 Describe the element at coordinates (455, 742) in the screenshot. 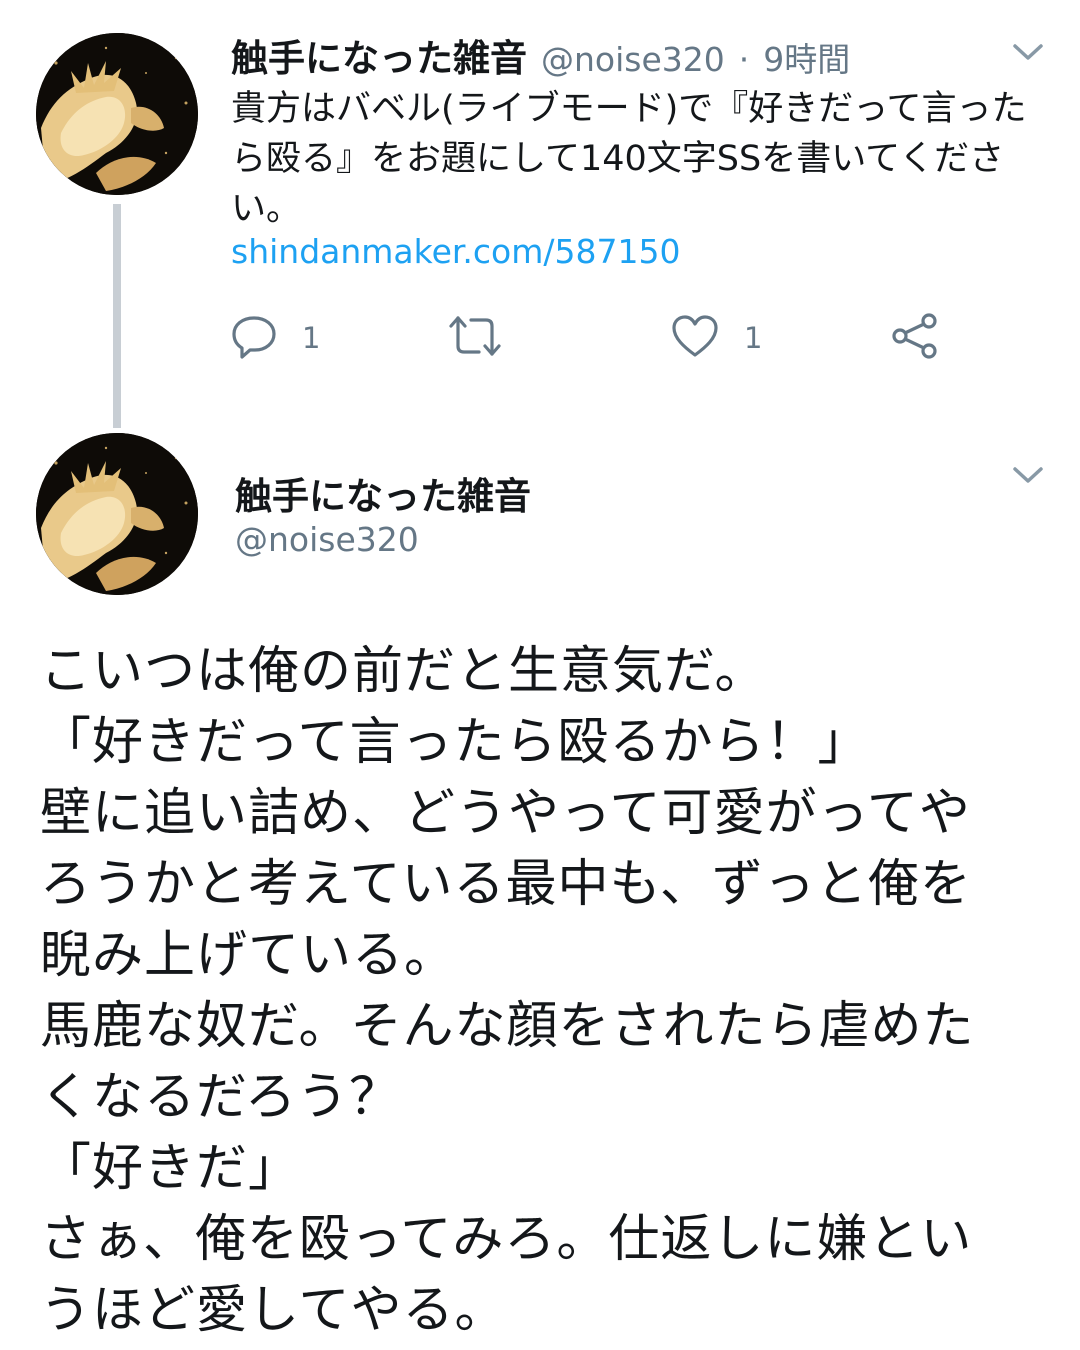

I see `tweet-line: 「好きだって言ったら殴るから！」` at that location.